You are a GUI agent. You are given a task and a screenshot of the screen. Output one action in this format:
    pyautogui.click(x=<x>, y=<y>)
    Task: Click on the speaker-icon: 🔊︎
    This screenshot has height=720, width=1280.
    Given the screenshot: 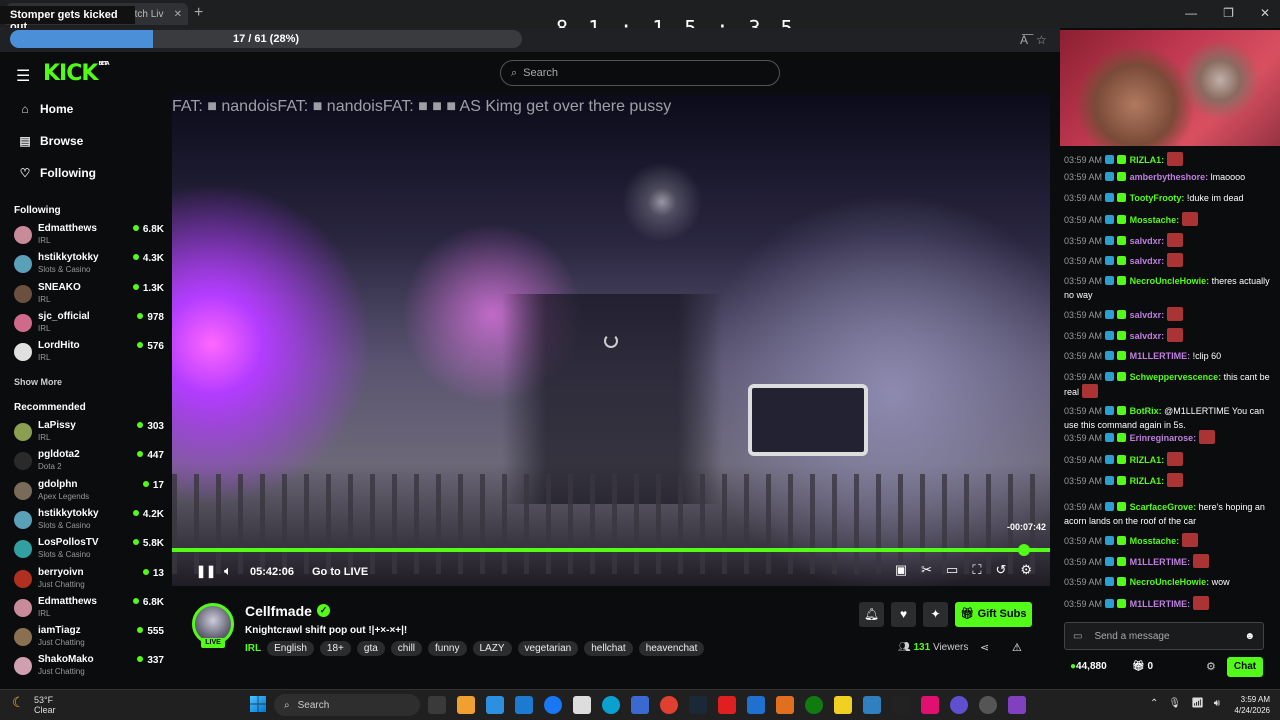 What is the action you would take?
    pyautogui.click(x=1217, y=703)
    